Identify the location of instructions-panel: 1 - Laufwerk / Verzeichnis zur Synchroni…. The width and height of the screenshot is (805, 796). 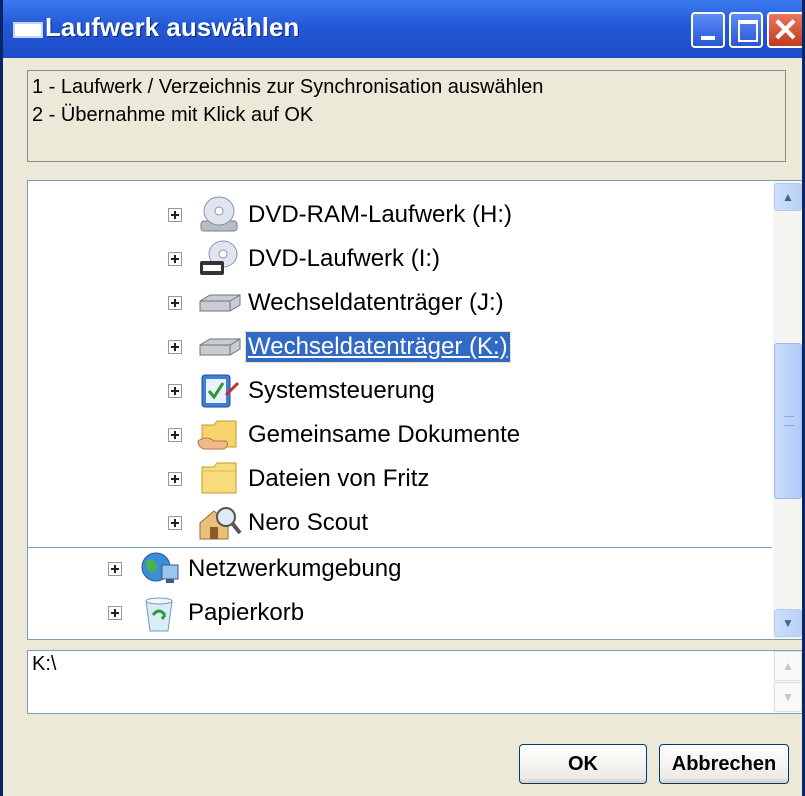
(406, 116).